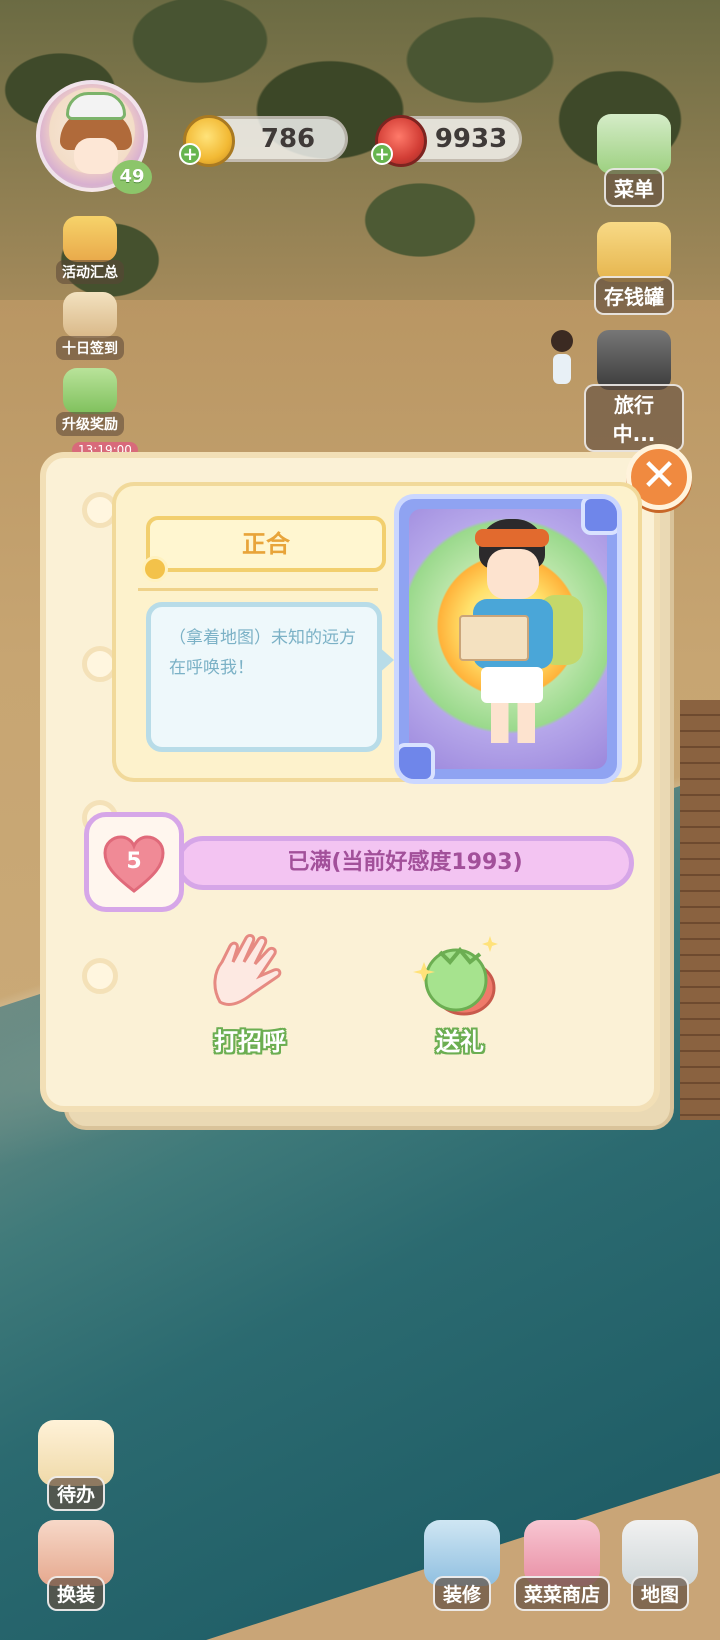 The image size is (720, 1640). What do you see at coordinates (250, 977) in the screenshot?
I see `wave-hand-icon` at bounding box center [250, 977].